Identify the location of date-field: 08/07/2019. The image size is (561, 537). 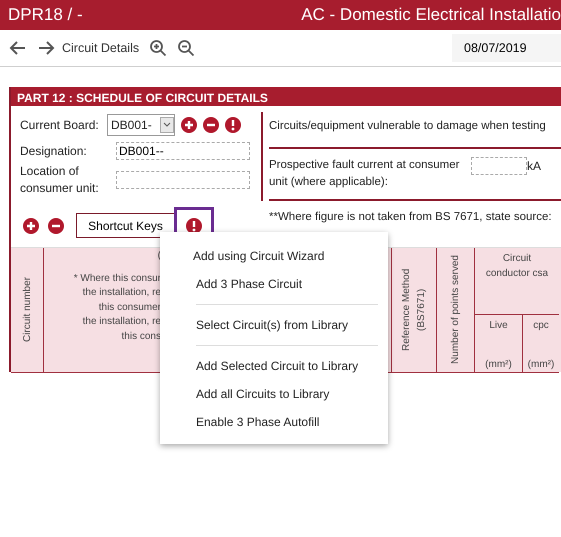
(506, 48).